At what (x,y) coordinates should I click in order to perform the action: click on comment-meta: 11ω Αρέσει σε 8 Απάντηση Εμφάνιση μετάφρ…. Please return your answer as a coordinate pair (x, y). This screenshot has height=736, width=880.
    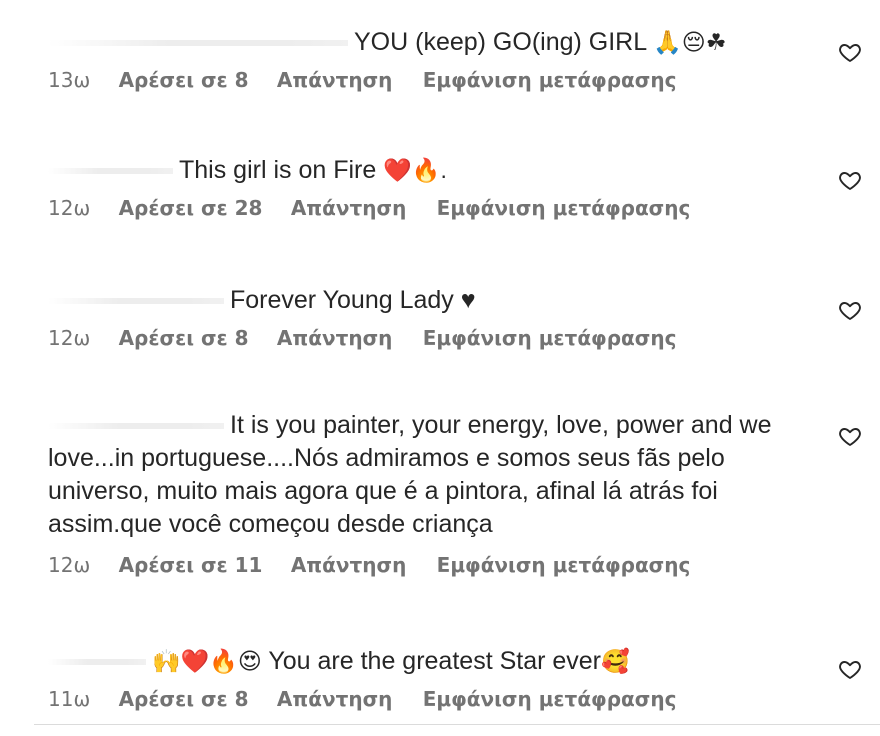
    Looking at the image, I should click on (463, 699).